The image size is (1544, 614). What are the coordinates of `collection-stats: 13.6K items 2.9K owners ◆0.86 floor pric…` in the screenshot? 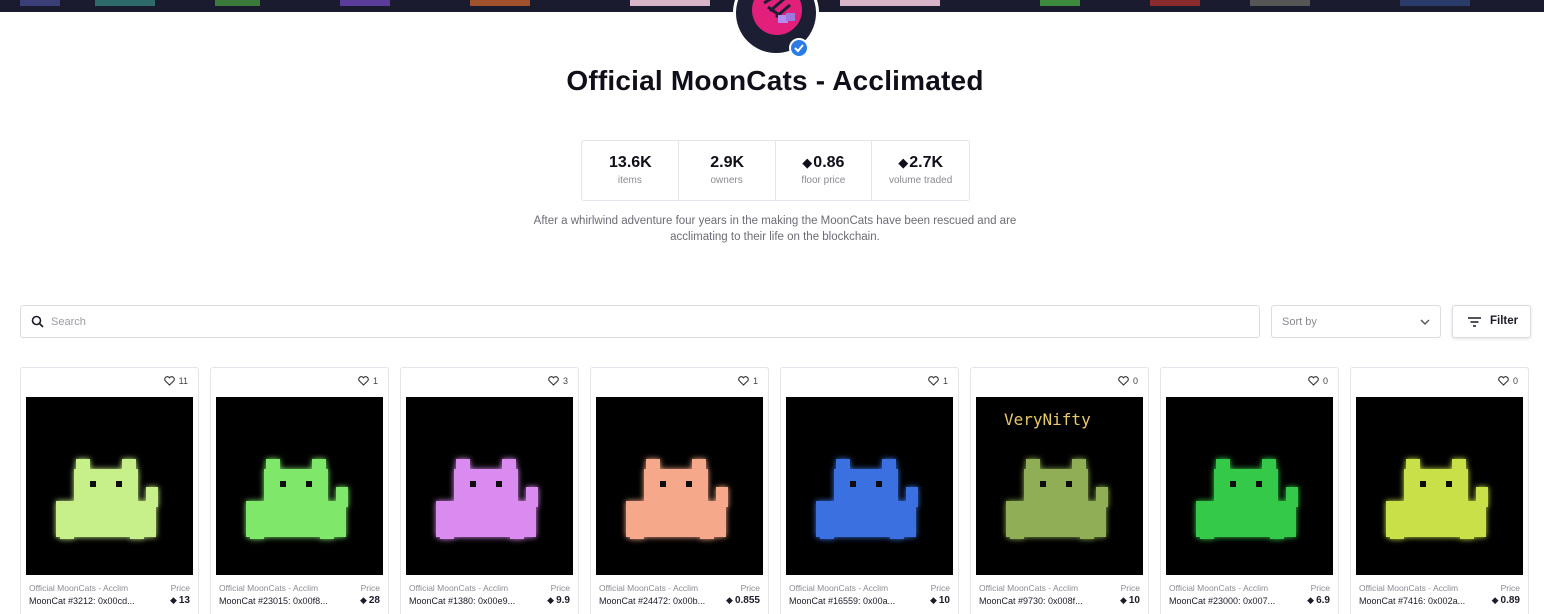 It's located at (775, 170).